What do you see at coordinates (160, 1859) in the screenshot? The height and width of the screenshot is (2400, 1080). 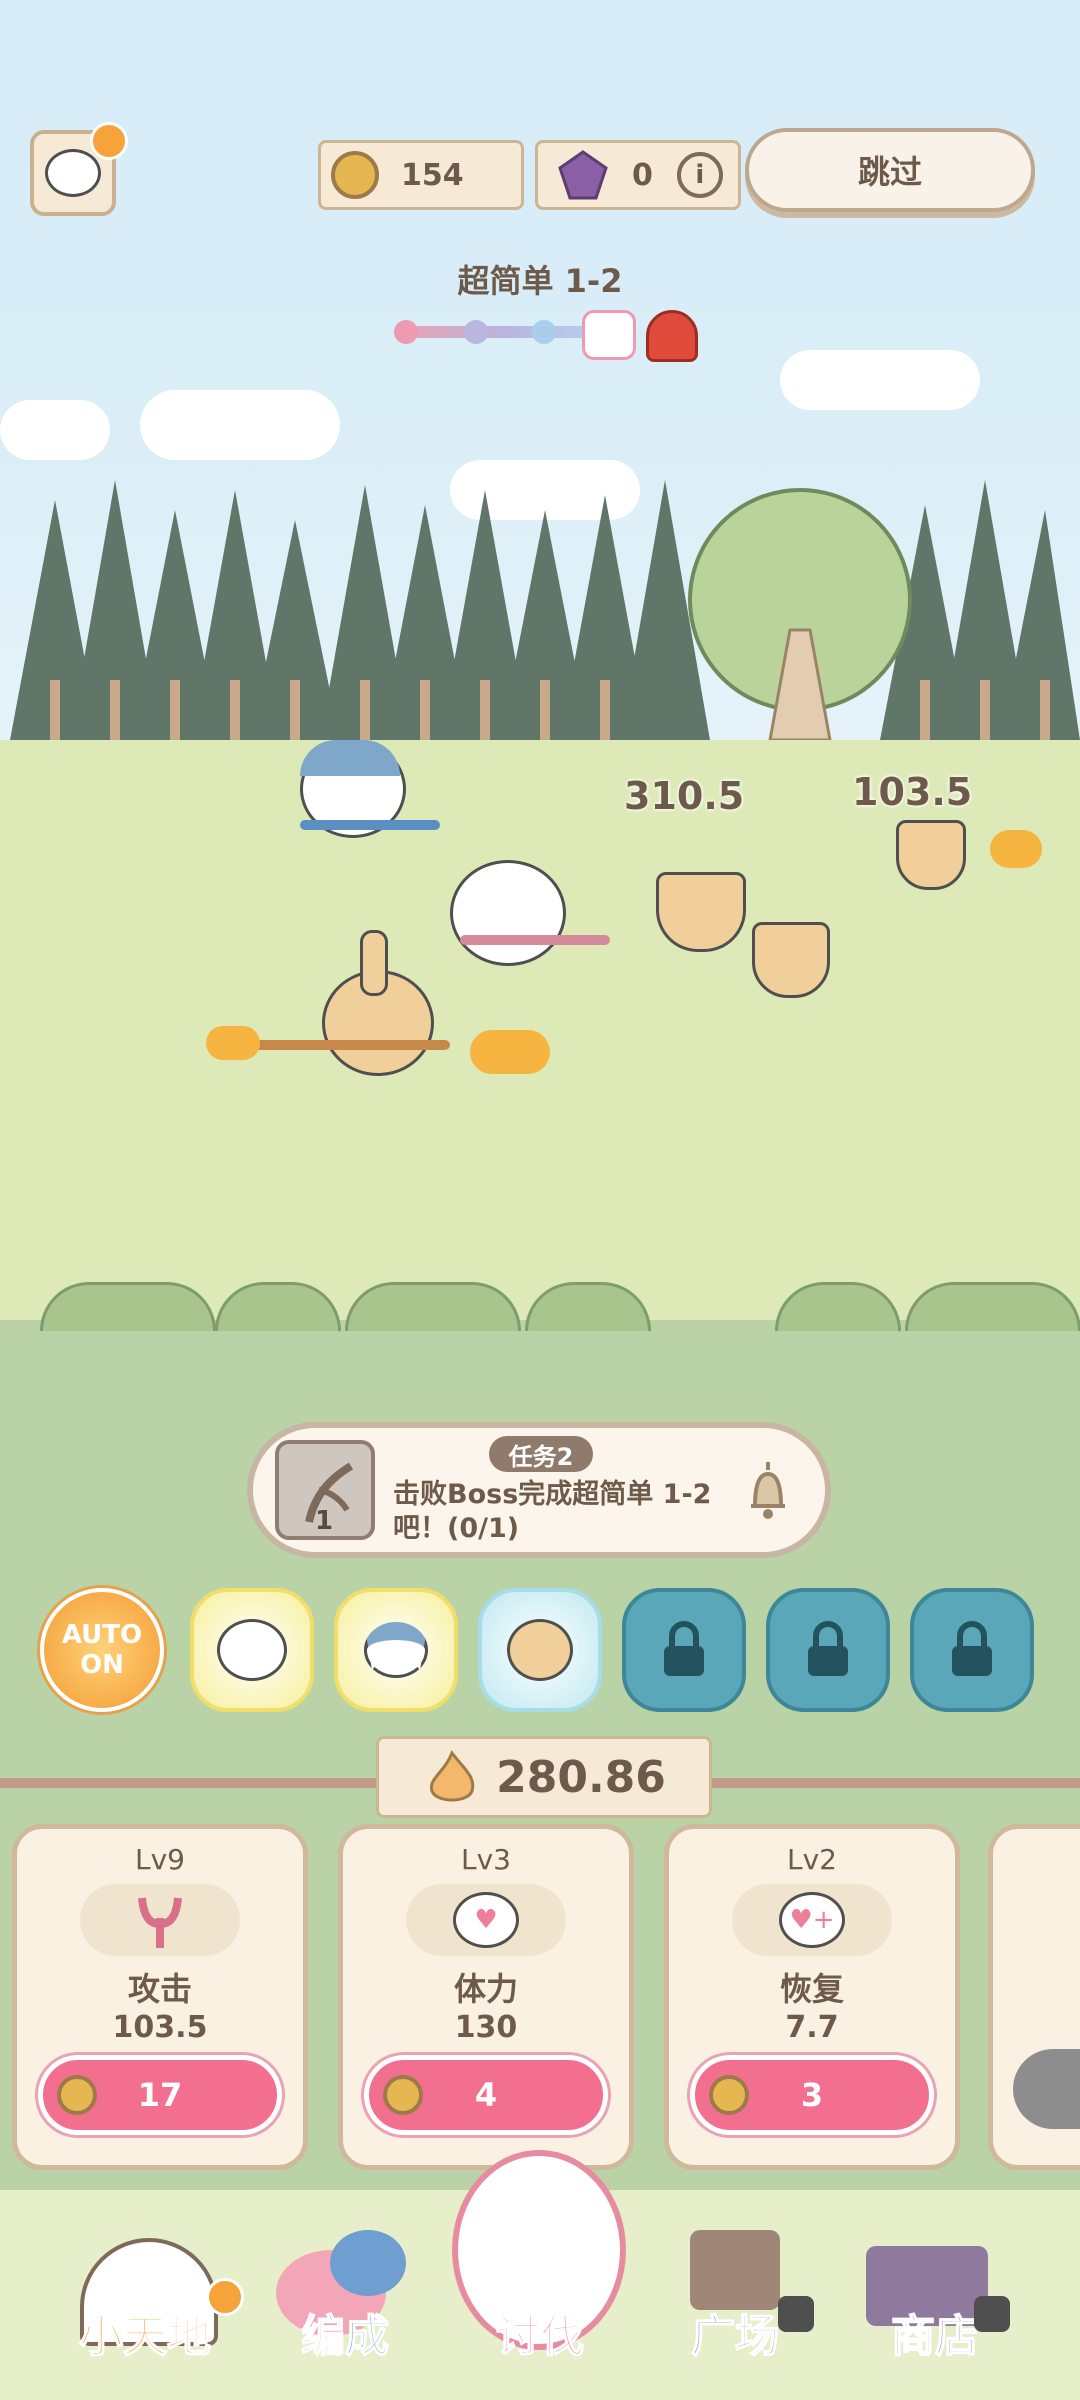 I see `card-level: Lv9` at bounding box center [160, 1859].